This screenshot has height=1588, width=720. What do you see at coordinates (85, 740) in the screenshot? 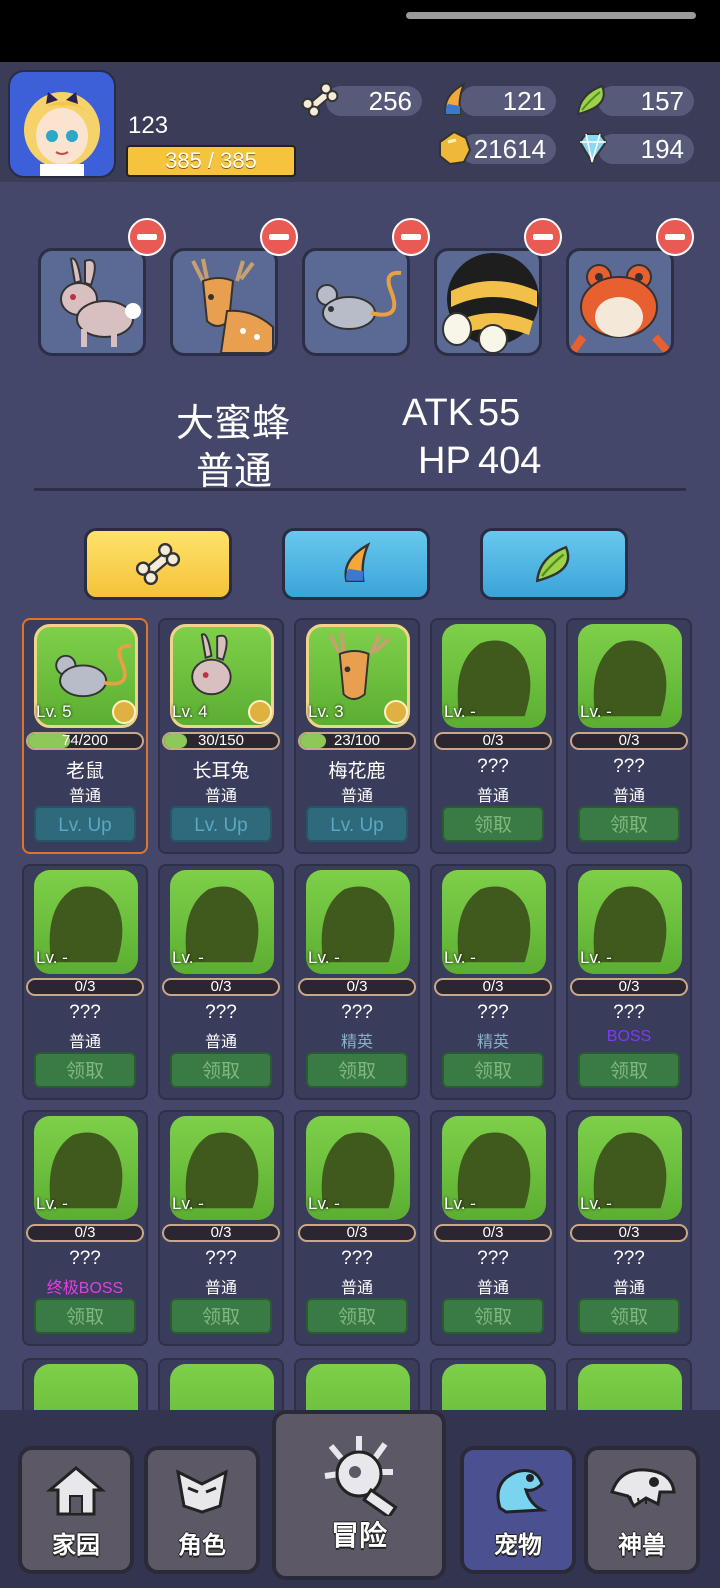
I see `pet-progress-text: 74/200` at bounding box center [85, 740].